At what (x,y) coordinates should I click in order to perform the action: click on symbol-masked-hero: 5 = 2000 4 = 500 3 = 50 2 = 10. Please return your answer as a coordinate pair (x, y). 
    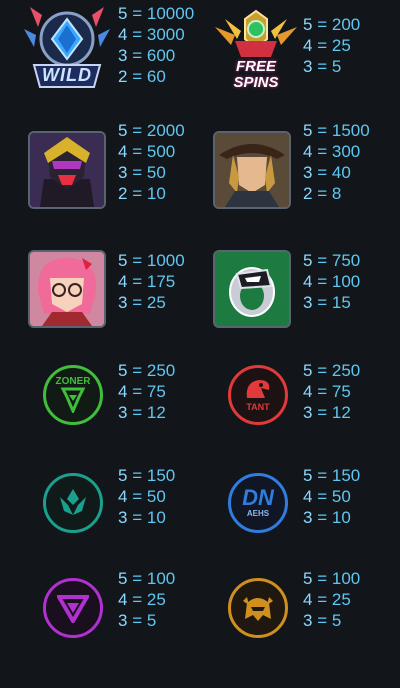
    Looking at the image, I should click on (100, 180).